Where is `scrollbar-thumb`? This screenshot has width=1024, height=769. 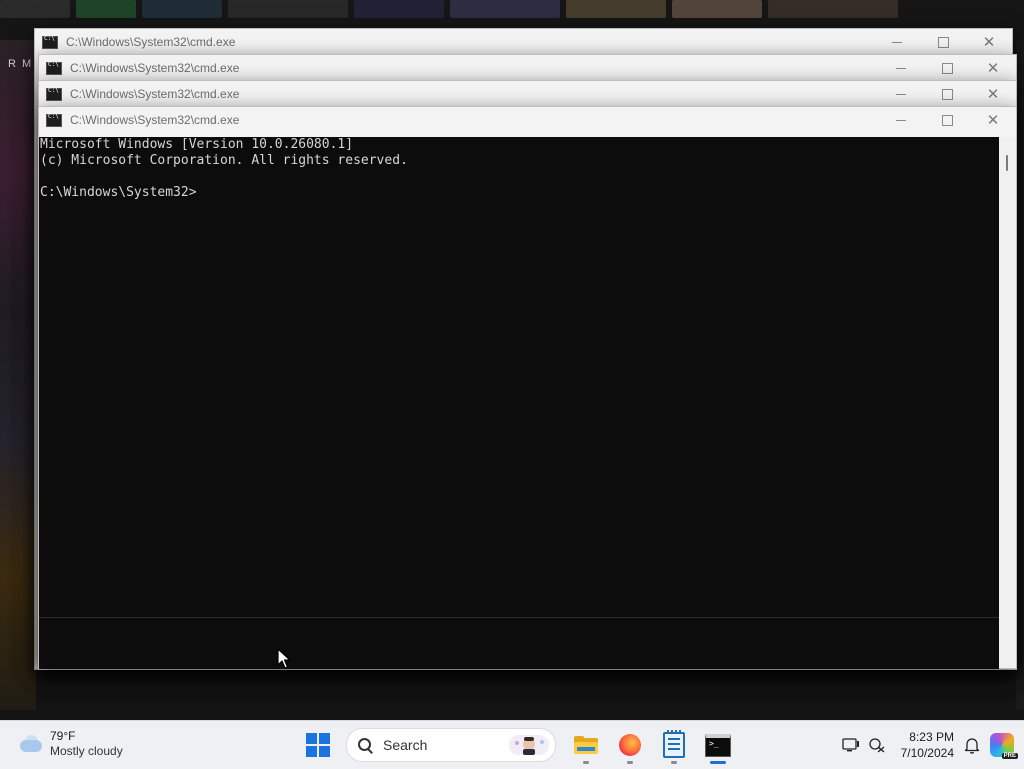 scrollbar-thumb is located at coordinates (1007, 163).